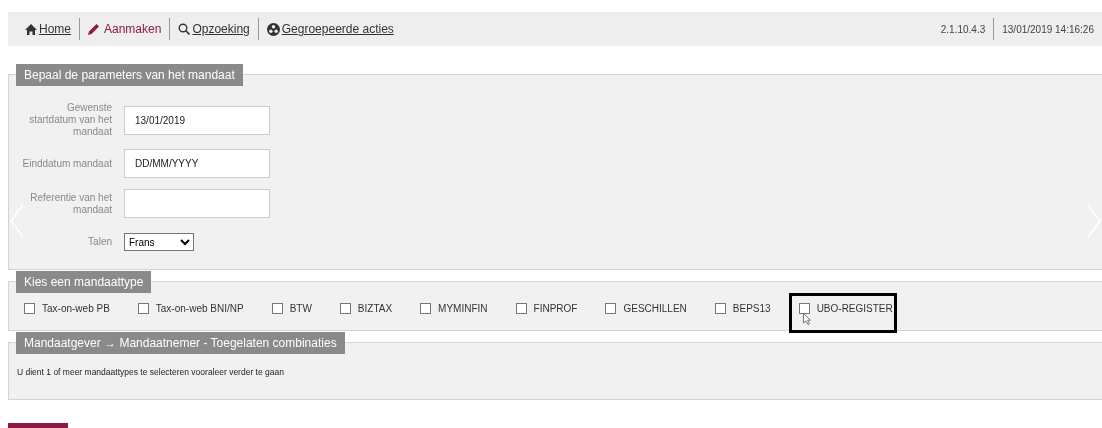 The image size is (1102, 428). Describe the element at coordinates (48, 29) in the screenshot. I see `nav-link: Home` at that location.